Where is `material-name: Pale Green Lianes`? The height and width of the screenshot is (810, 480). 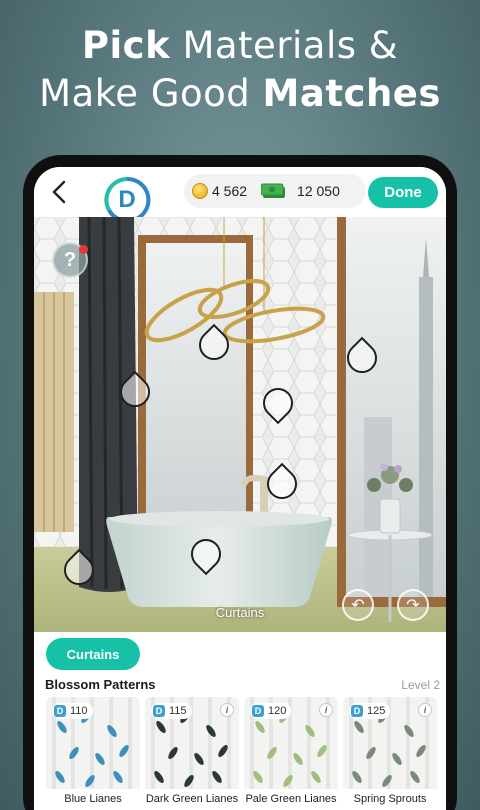
material-name: Pale Green Lianes is located at coordinates (291, 799).